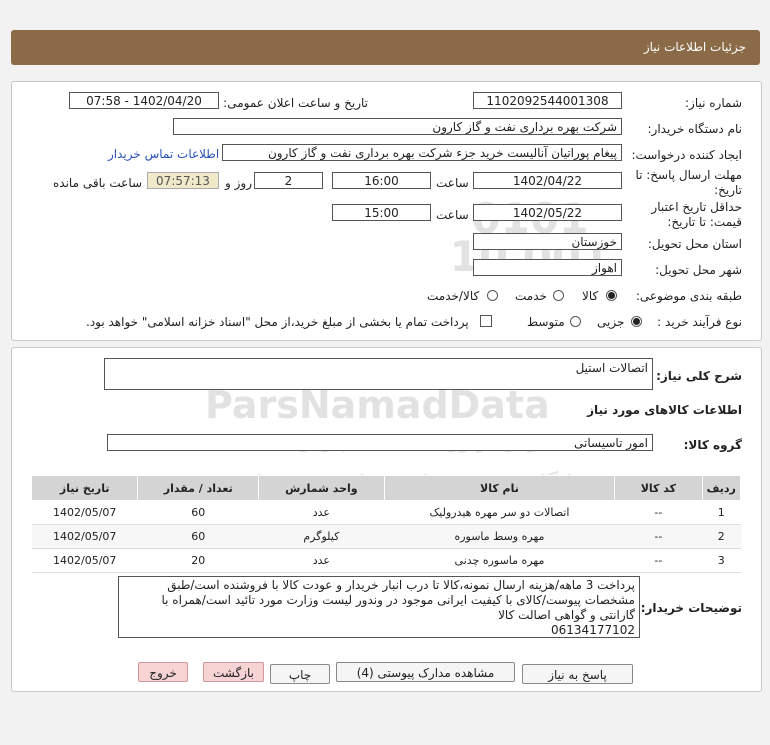  What do you see at coordinates (721, 536) in the screenshot?
I see `cell-row: 2` at bounding box center [721, 536].